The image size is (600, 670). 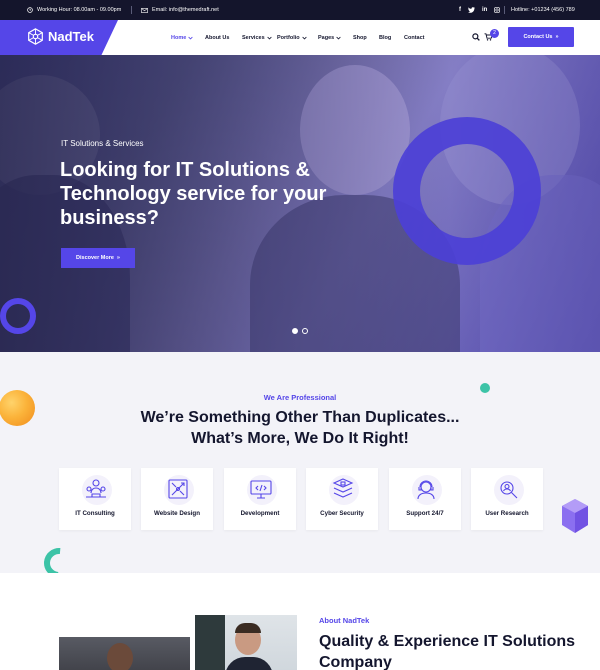 What do you see at coordinates (575, 516) in the screenshot?
I see `decorative-cube` at bounding box center [575, 516].